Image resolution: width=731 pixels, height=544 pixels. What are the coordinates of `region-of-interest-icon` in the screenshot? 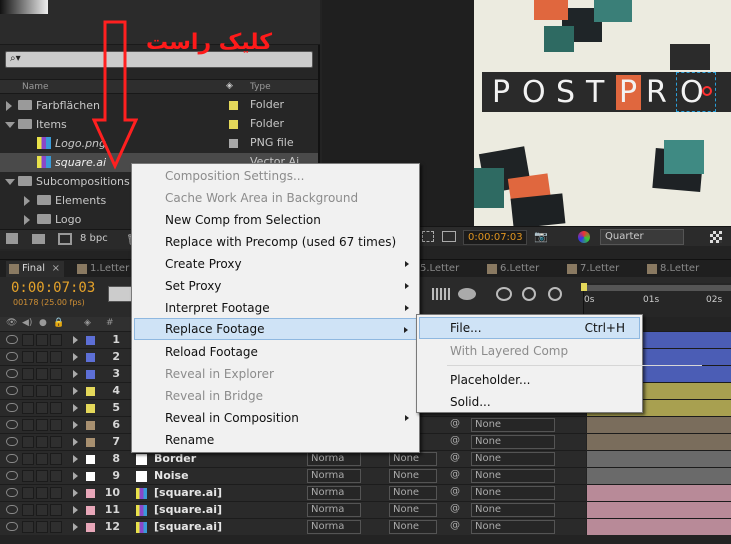 It's located at (428, 236).